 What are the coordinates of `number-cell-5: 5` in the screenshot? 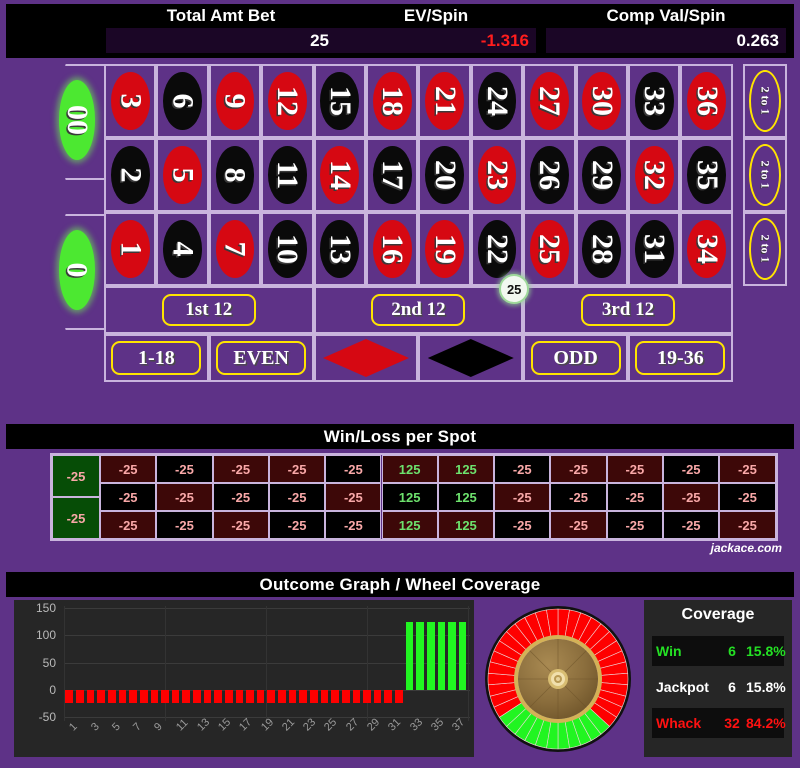 It's located at (182, 175).